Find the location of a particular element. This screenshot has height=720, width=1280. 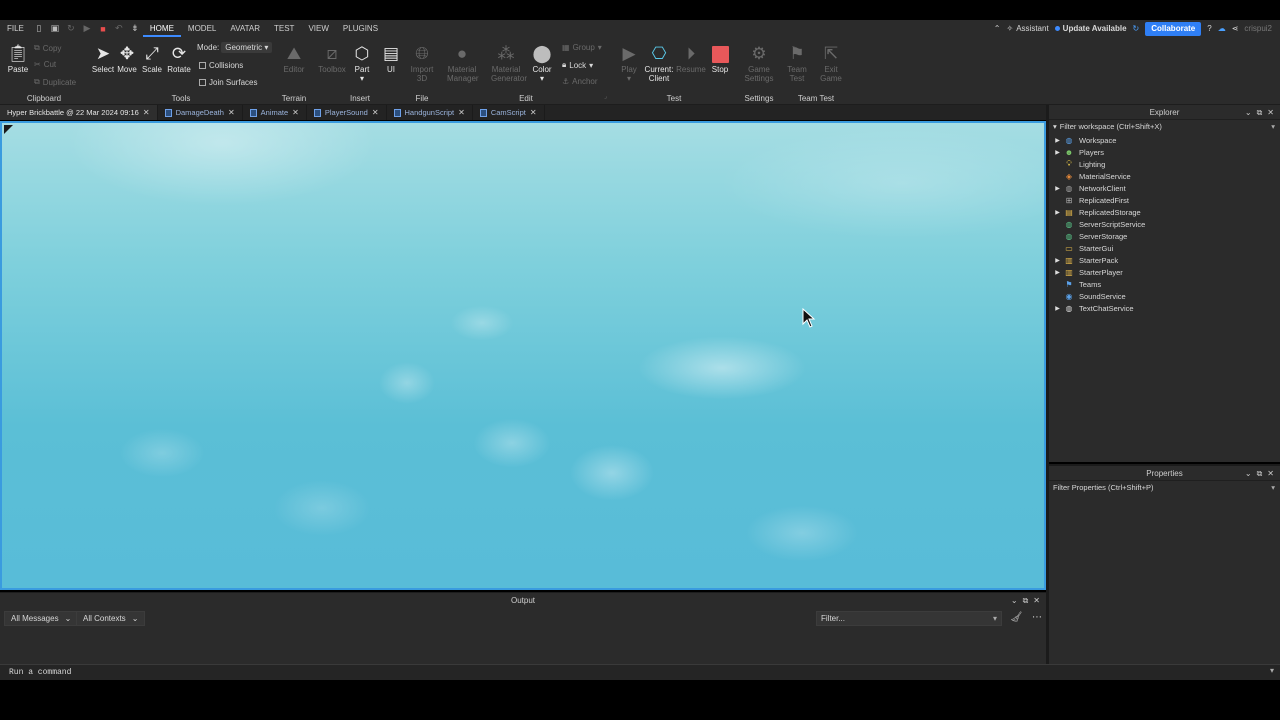

explorer-item: ◍ ServerStorage is located at coordinates (1164, 236).